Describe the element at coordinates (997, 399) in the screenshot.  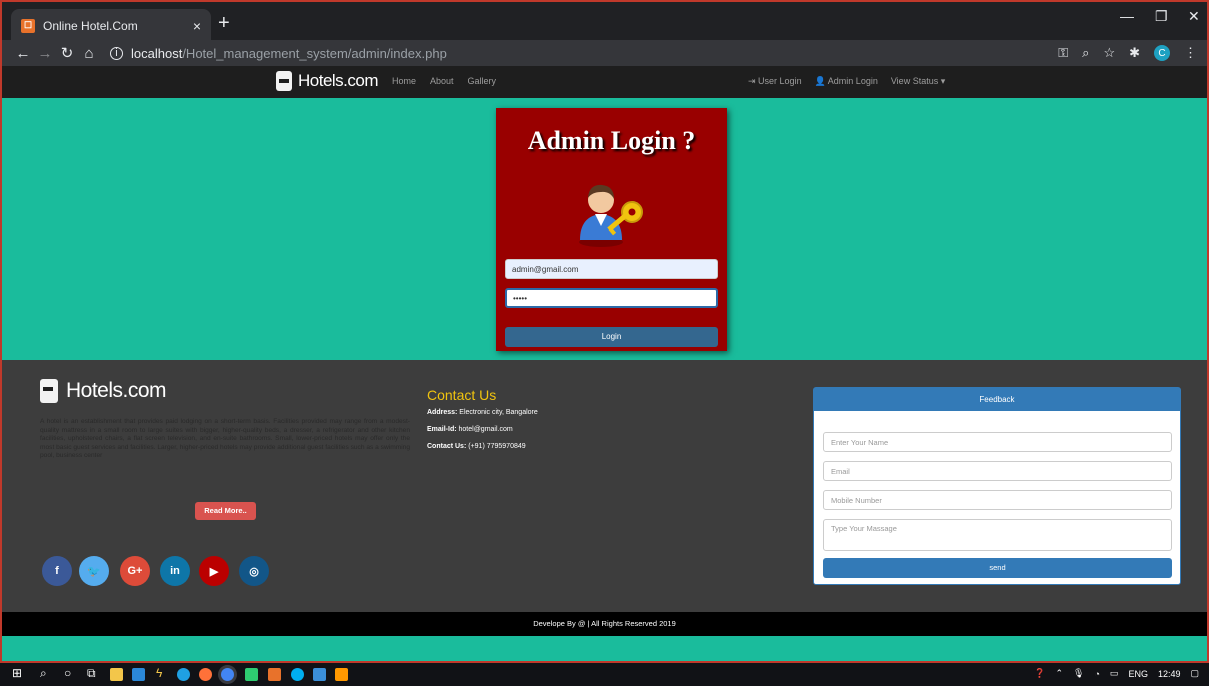
I see `feedback-header: Feedback` at that location.